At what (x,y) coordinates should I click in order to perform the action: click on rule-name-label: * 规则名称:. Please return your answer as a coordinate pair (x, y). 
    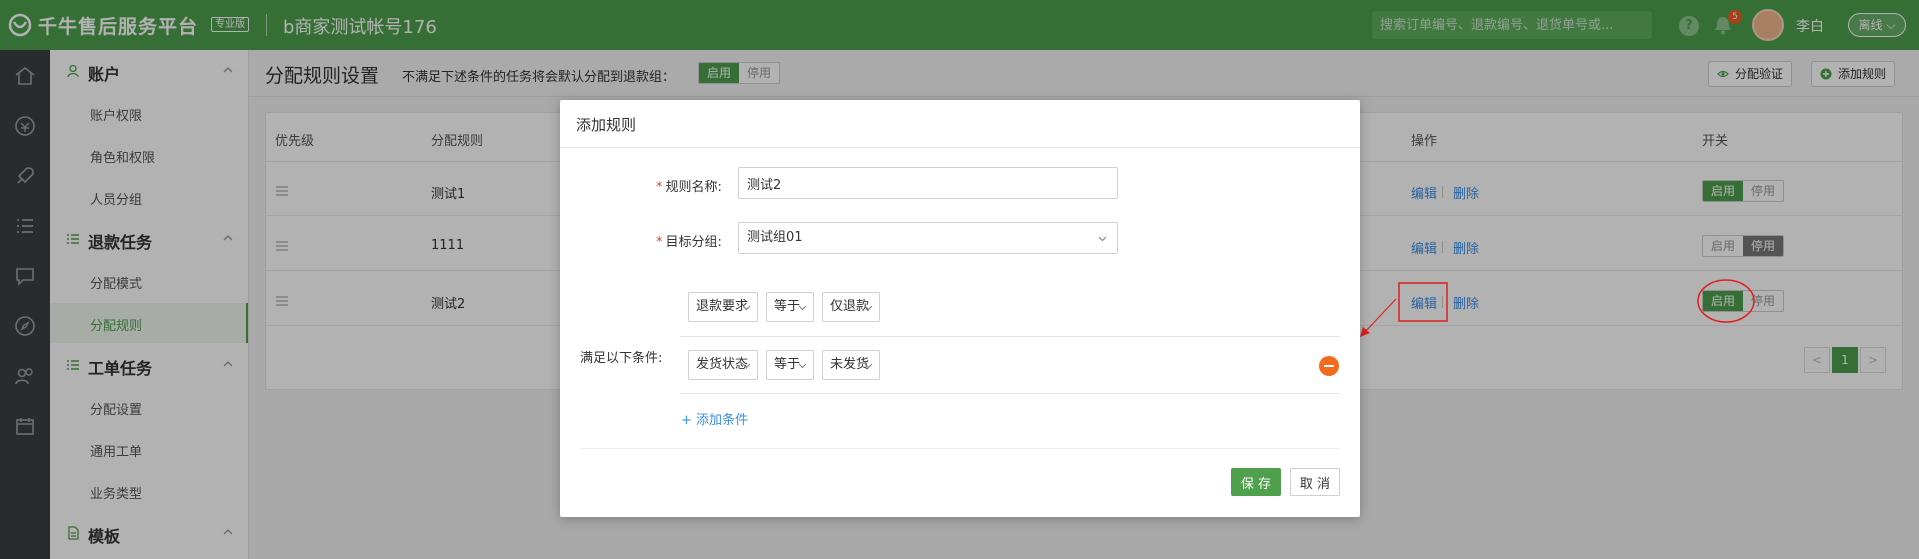
    Looking at the image, I should click on (689, 185).